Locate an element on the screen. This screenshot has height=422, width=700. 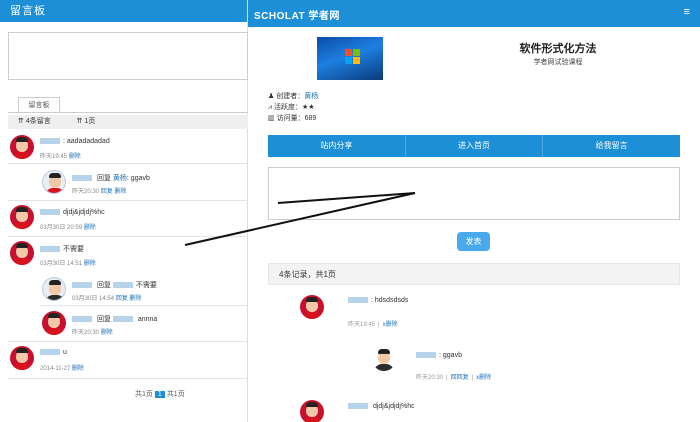
reply-link: 回回复 is located at coordinates (460, 378).